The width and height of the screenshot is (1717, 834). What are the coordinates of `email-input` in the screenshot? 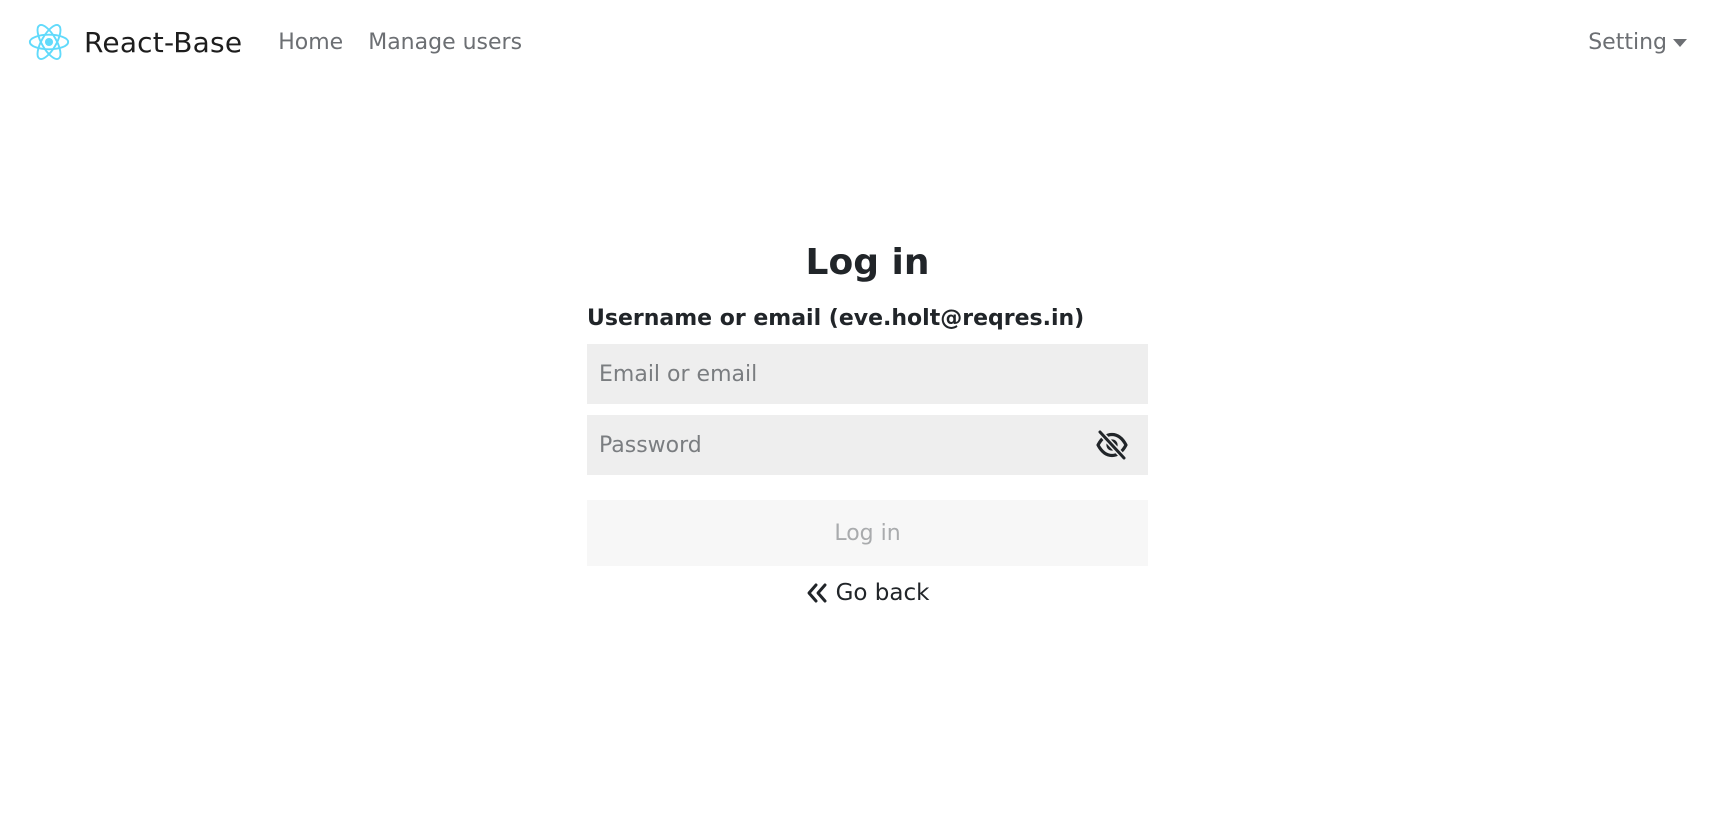 It's located at (867, 374).